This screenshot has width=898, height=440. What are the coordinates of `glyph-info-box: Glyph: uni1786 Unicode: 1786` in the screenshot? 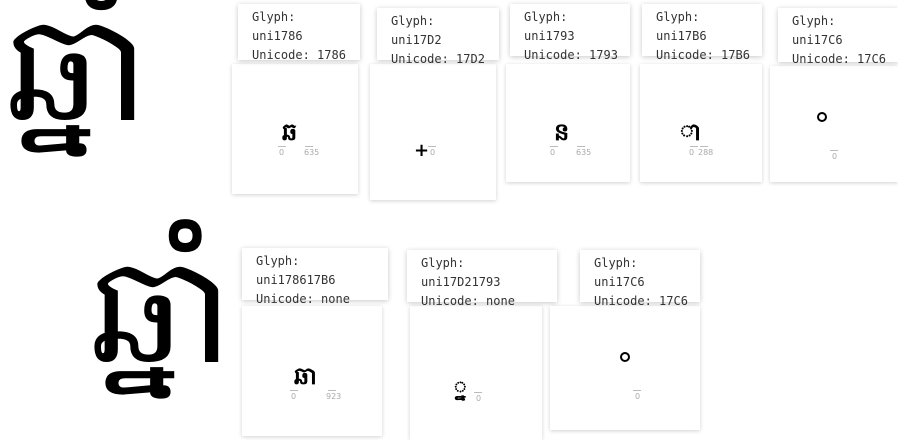 It's located at (299, 33).